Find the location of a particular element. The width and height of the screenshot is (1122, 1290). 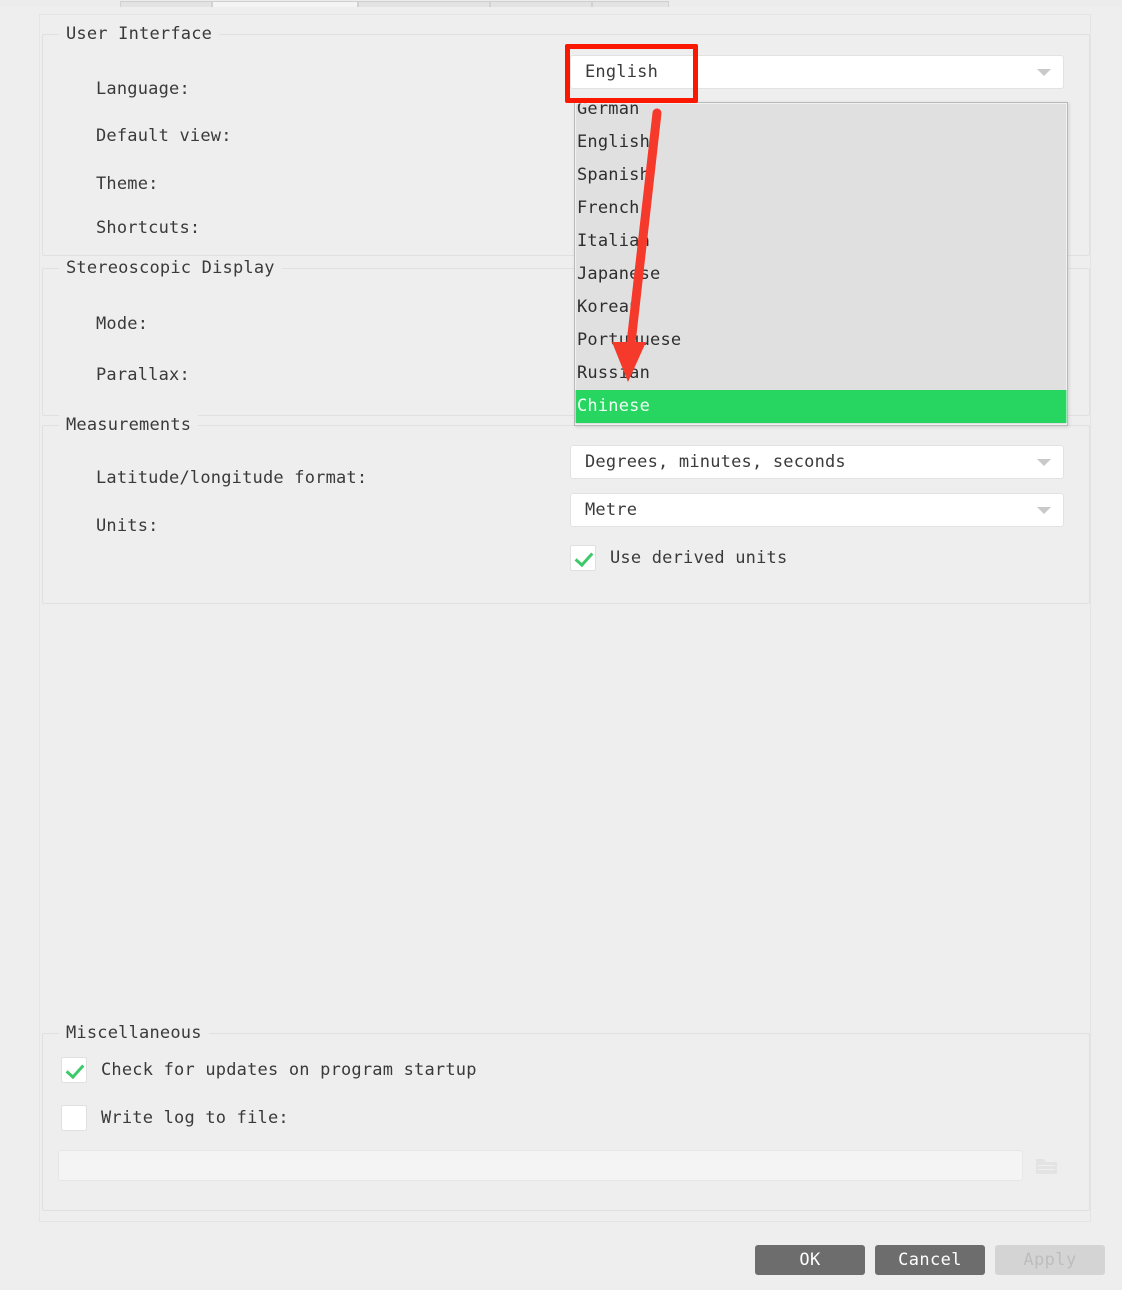

browse-log-path-button is located at coordinates (1047, 1165).